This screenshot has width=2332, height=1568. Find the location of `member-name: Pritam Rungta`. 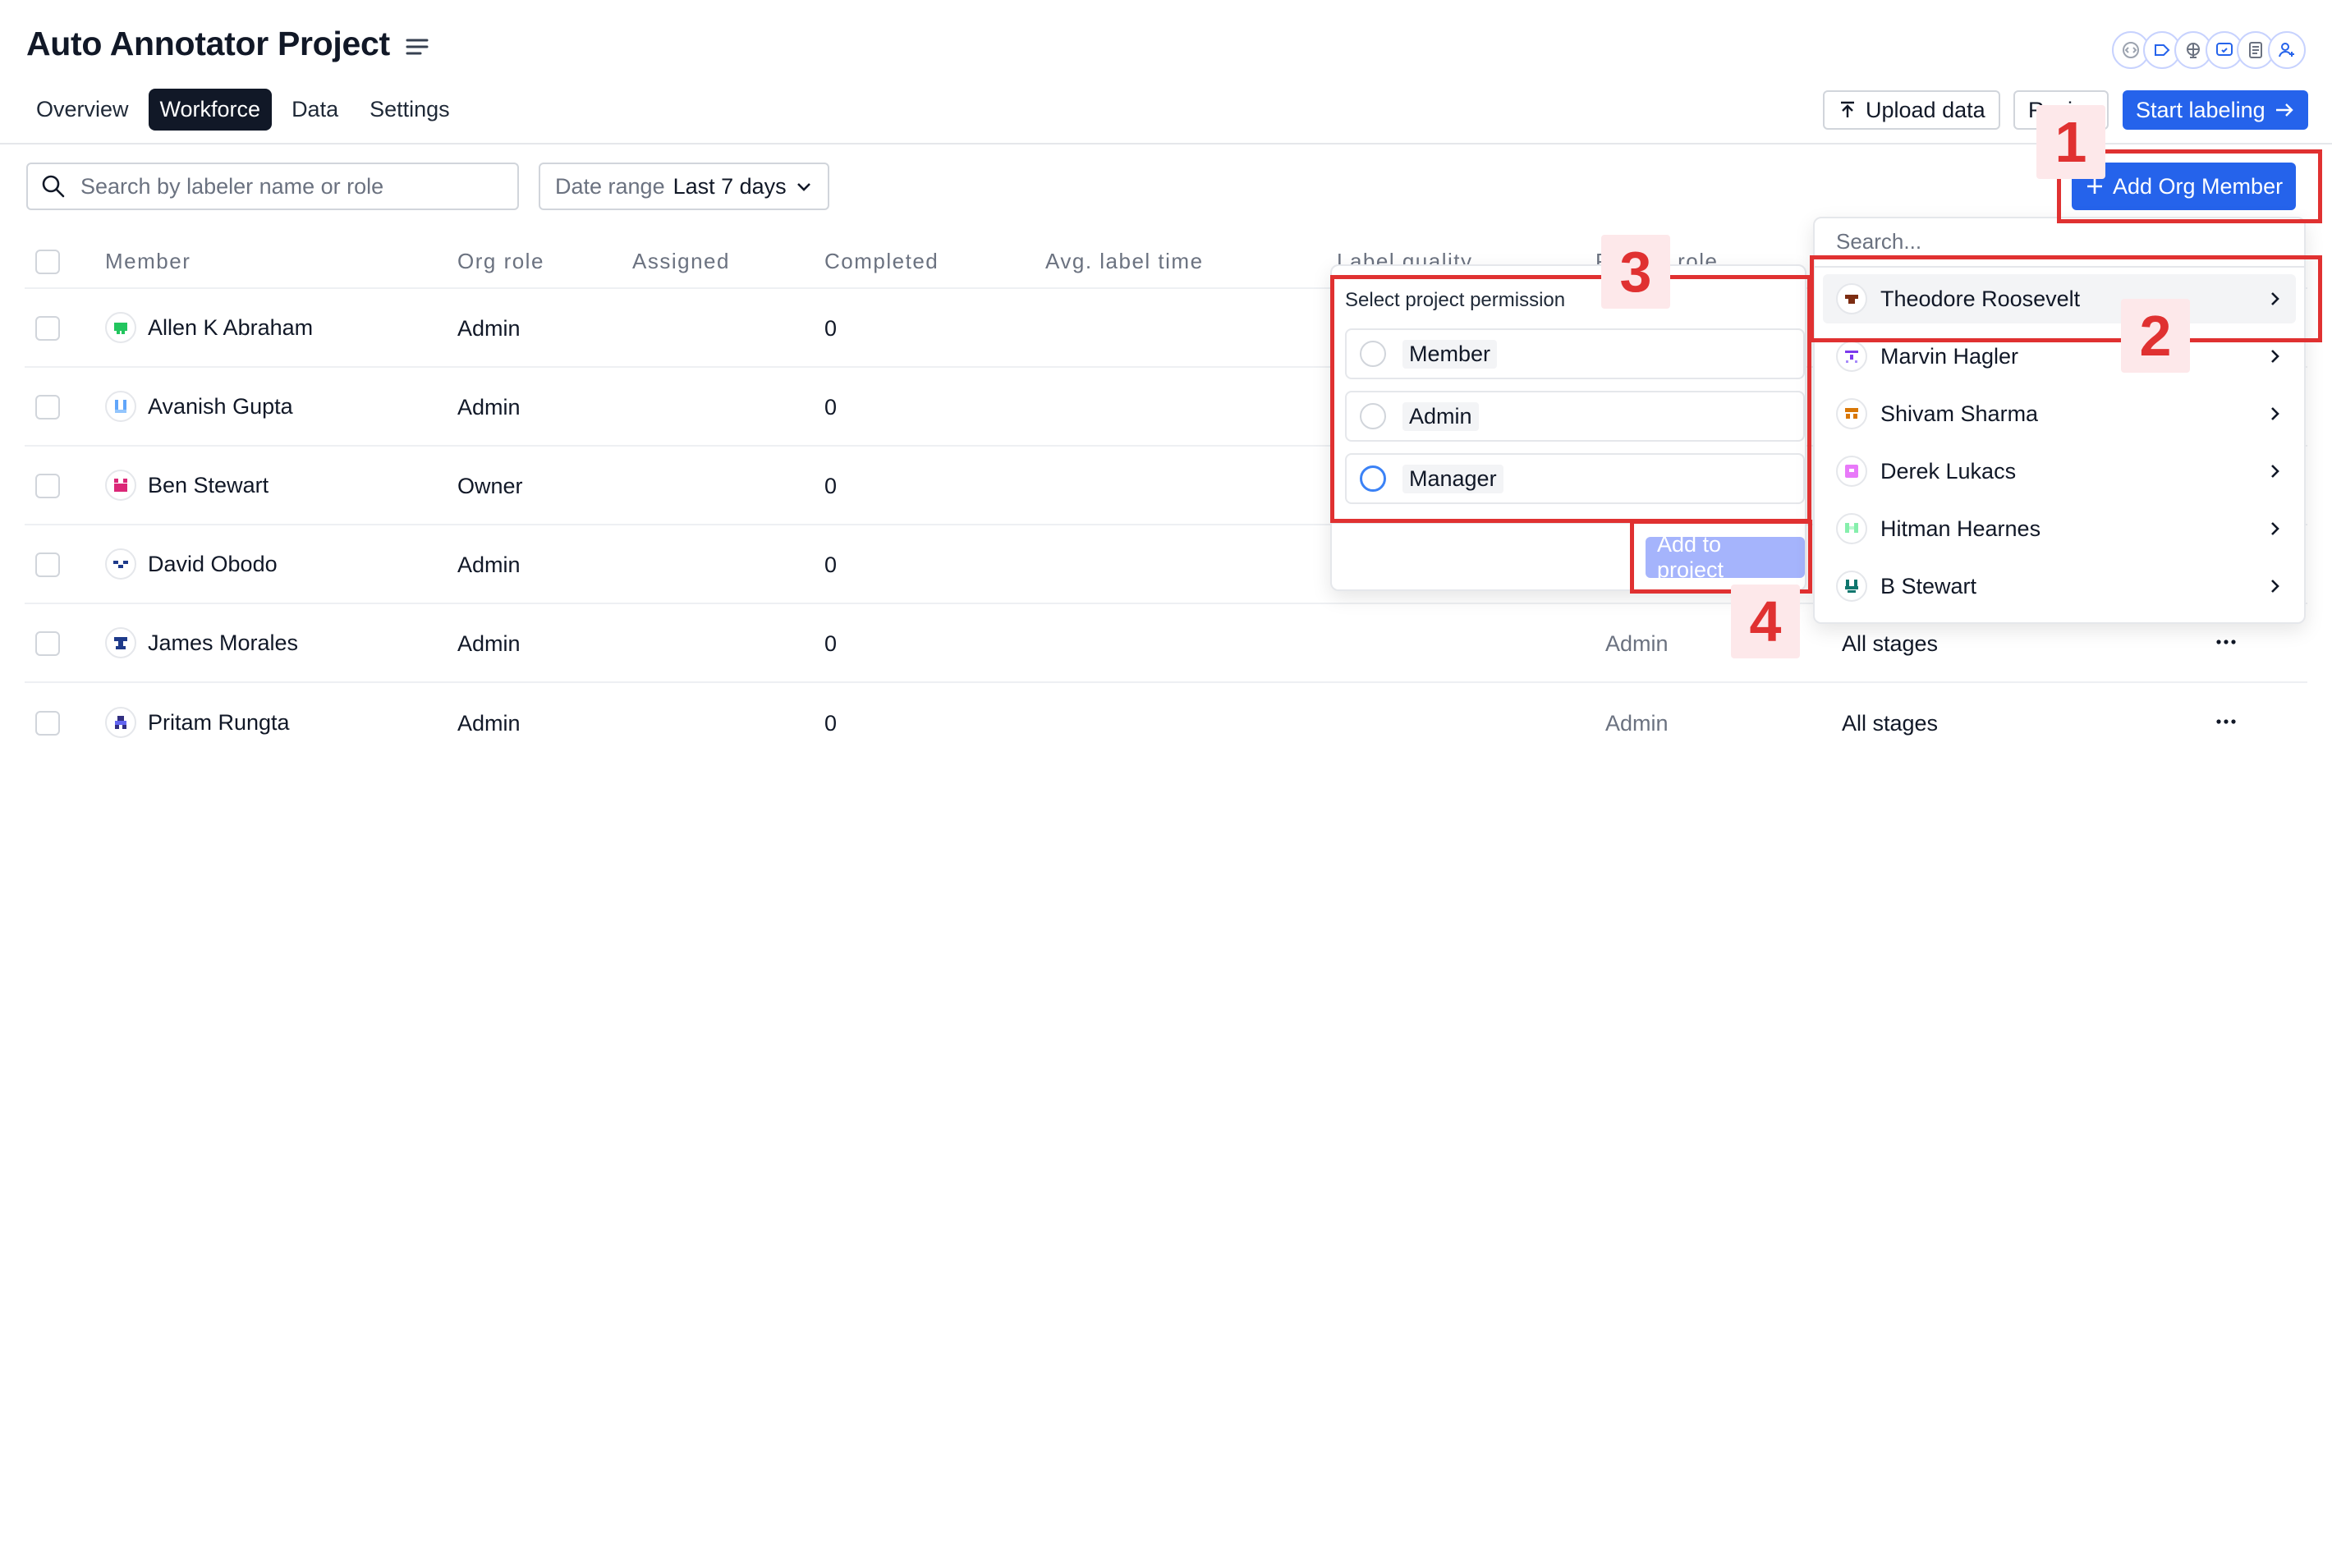

member-name: Pritam Rungta is located at coordinates (219, 722).